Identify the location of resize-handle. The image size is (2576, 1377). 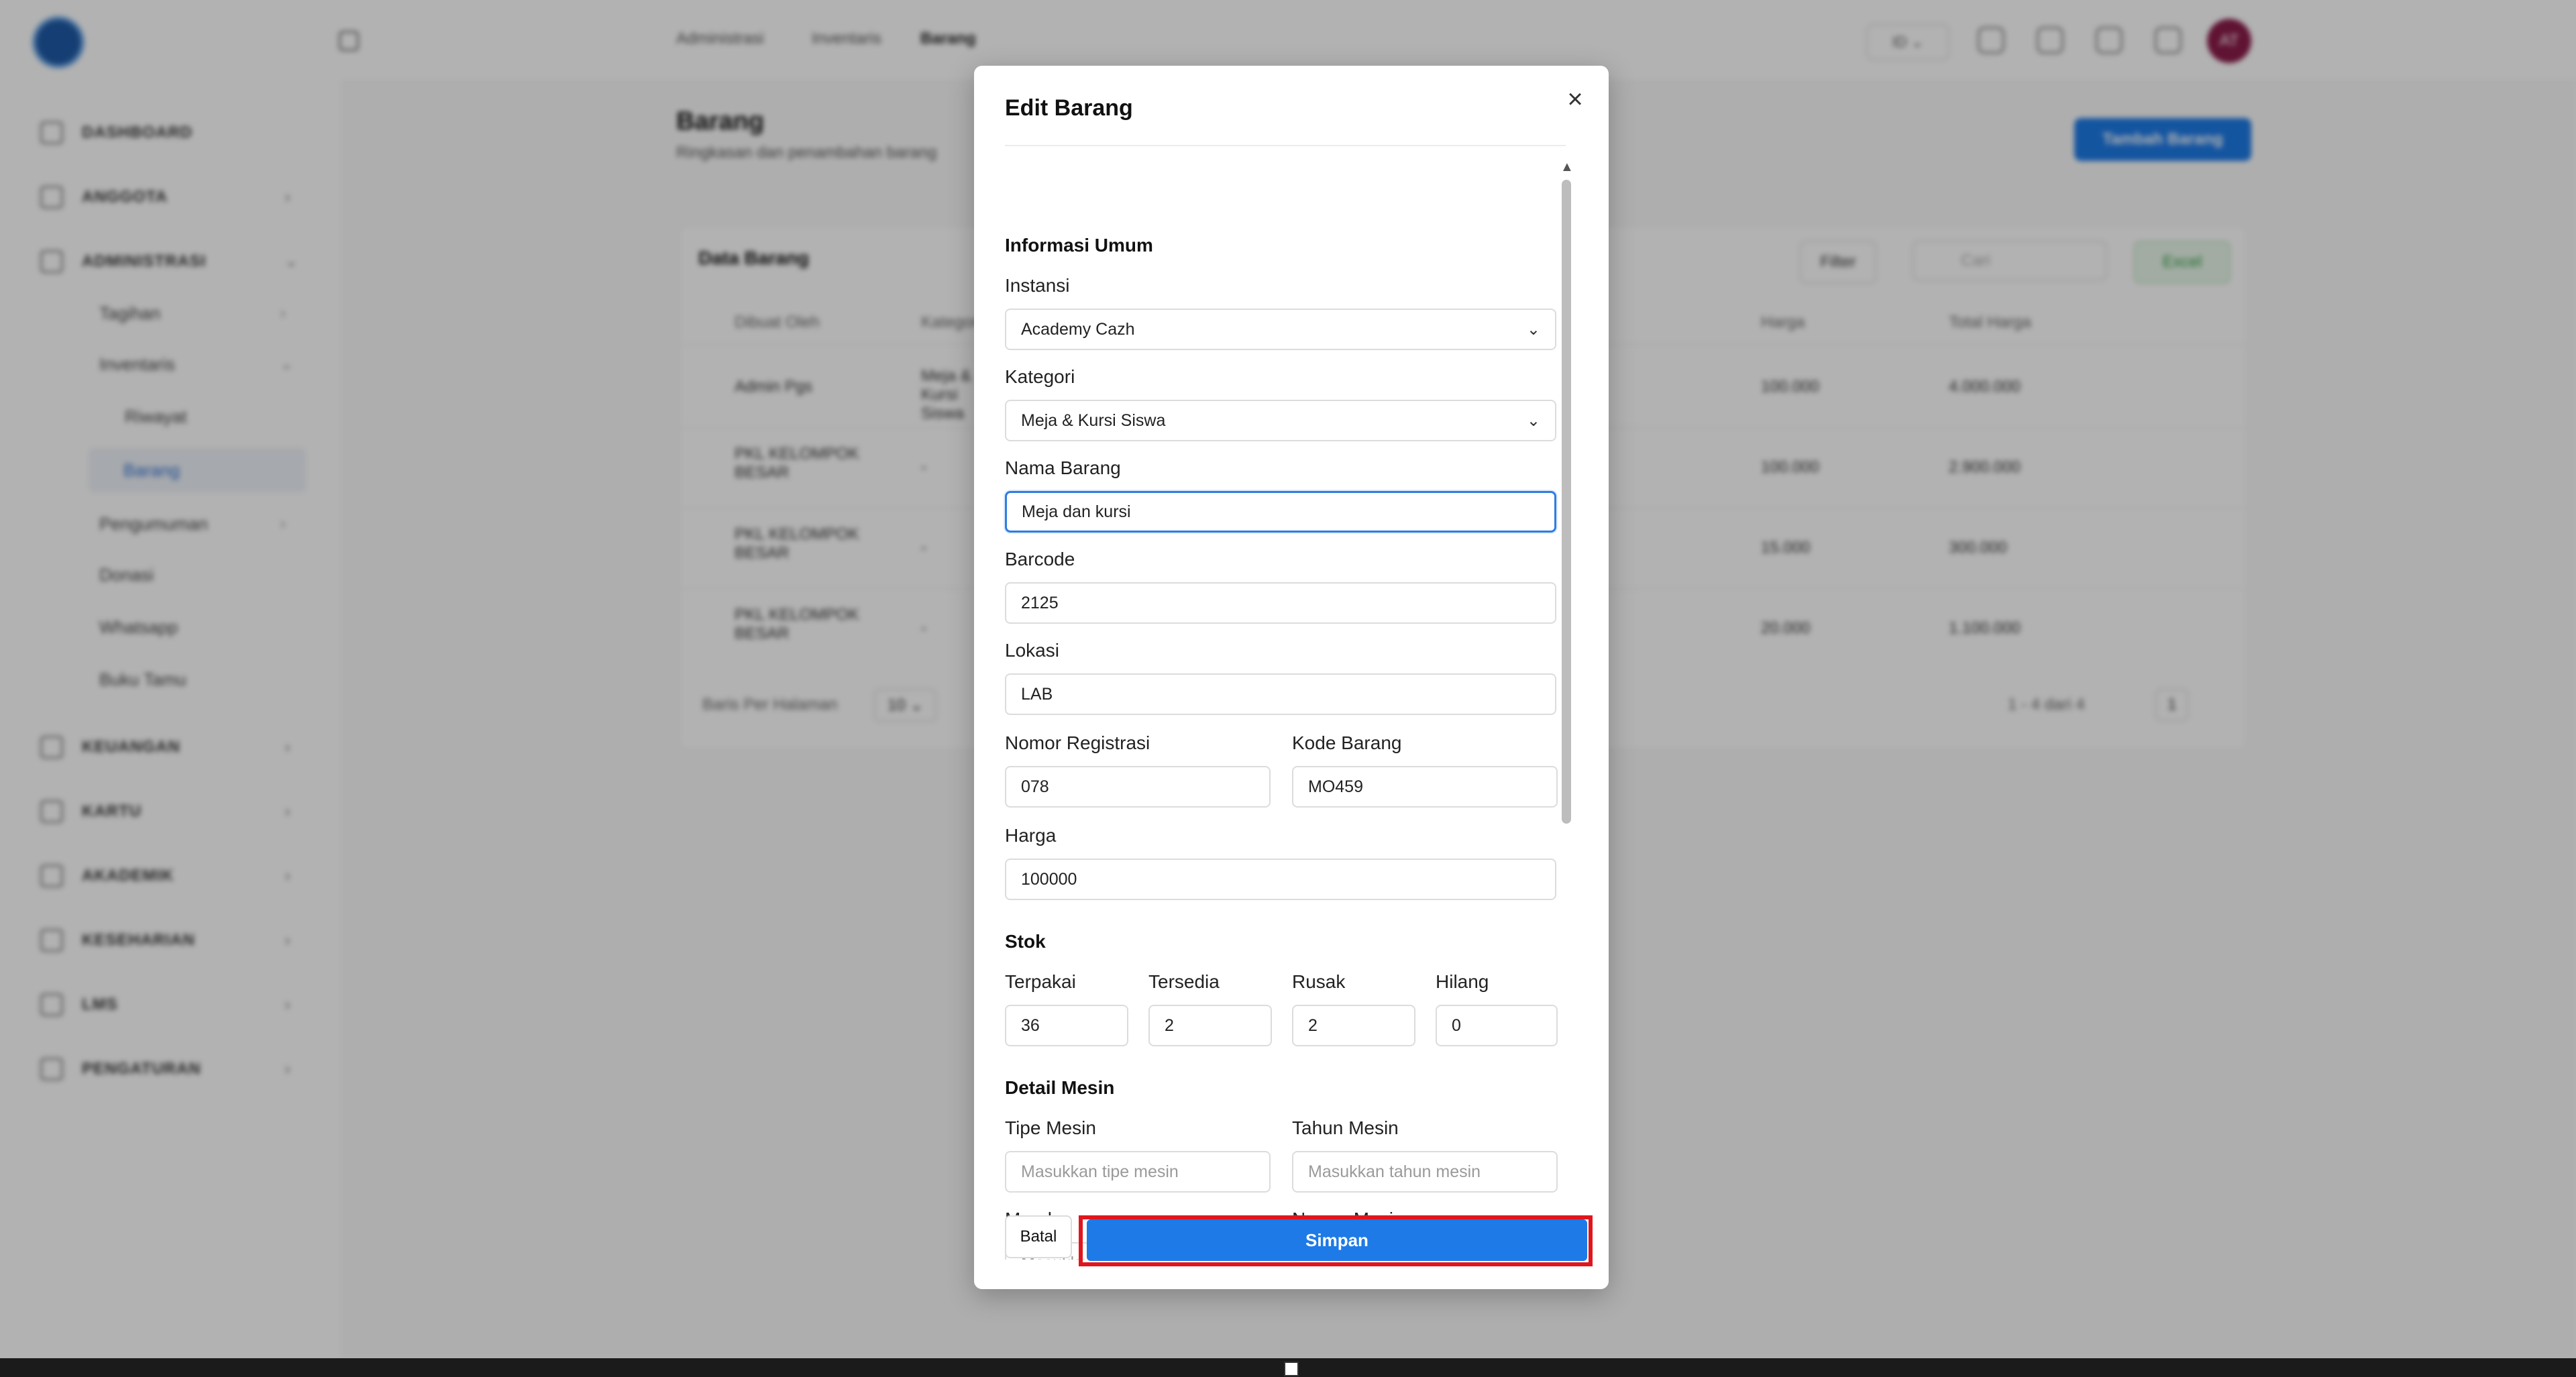
(1291, 1369).